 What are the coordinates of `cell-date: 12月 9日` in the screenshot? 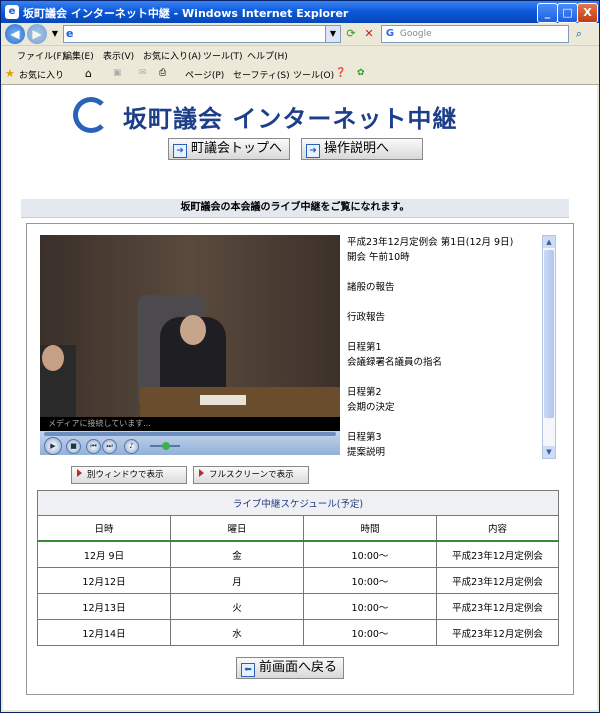 It's located at (104, 554).